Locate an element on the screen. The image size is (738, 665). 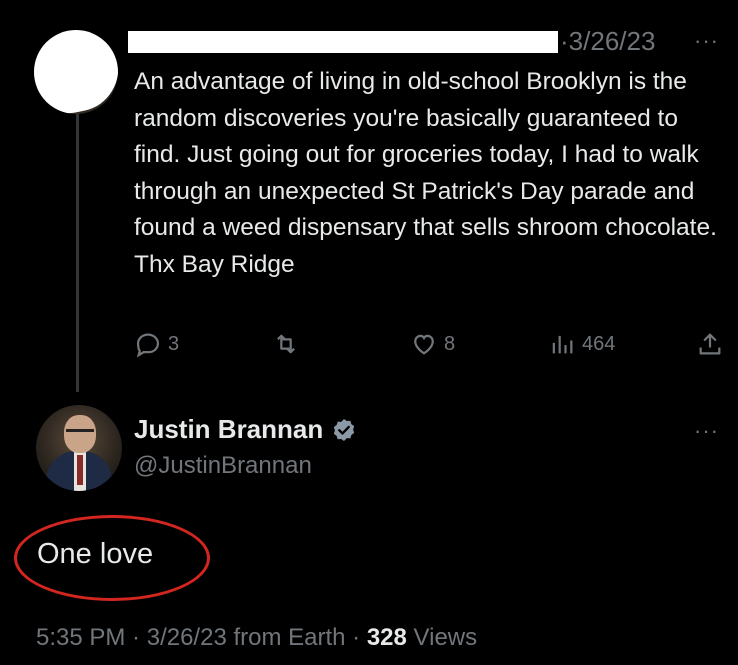
reply-icon is located at coordinates (148, 345).